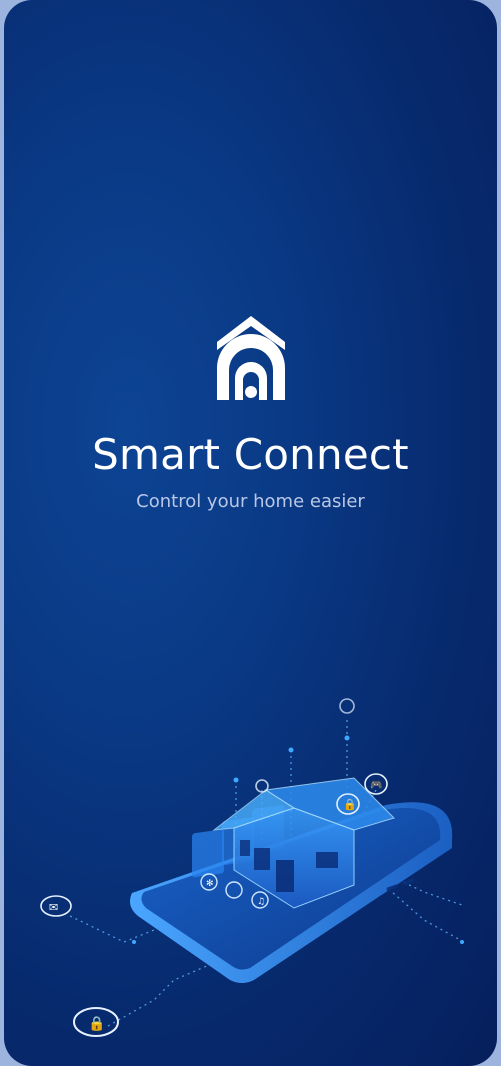 Image resolution: width=501 pixels, height=1066 pixels. Describe the element at coordinates (250, 358) in the screenshot. I see `home-signal-icon` at that location.